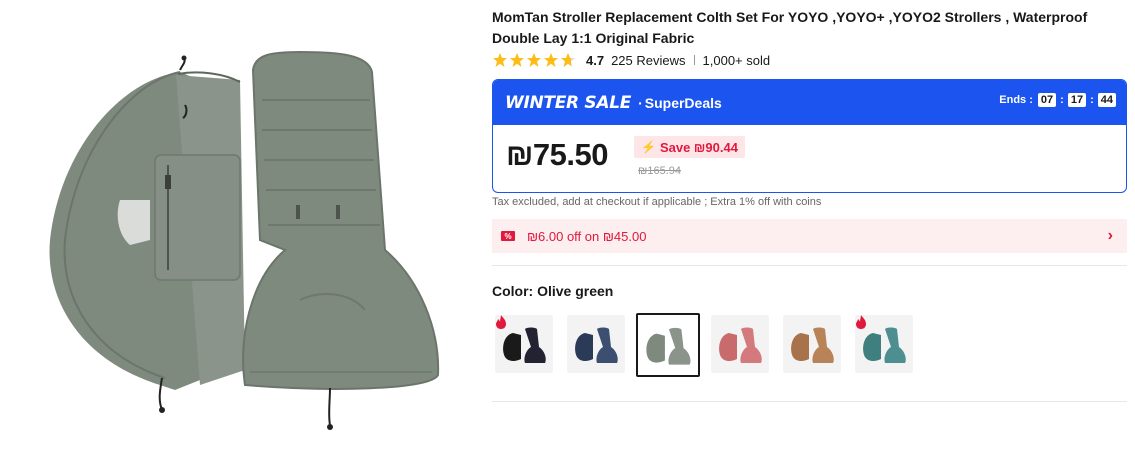 Image resolution: width=1135 pixels, height=468 pixels. I want to click on rating-score: 4.7, so click(595, 60).